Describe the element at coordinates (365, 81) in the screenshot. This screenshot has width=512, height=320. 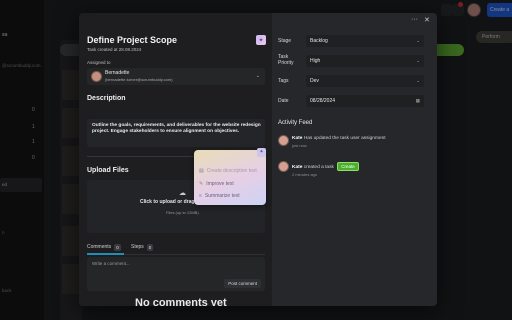
I see `tags-select: Dev ⌄` at that location.